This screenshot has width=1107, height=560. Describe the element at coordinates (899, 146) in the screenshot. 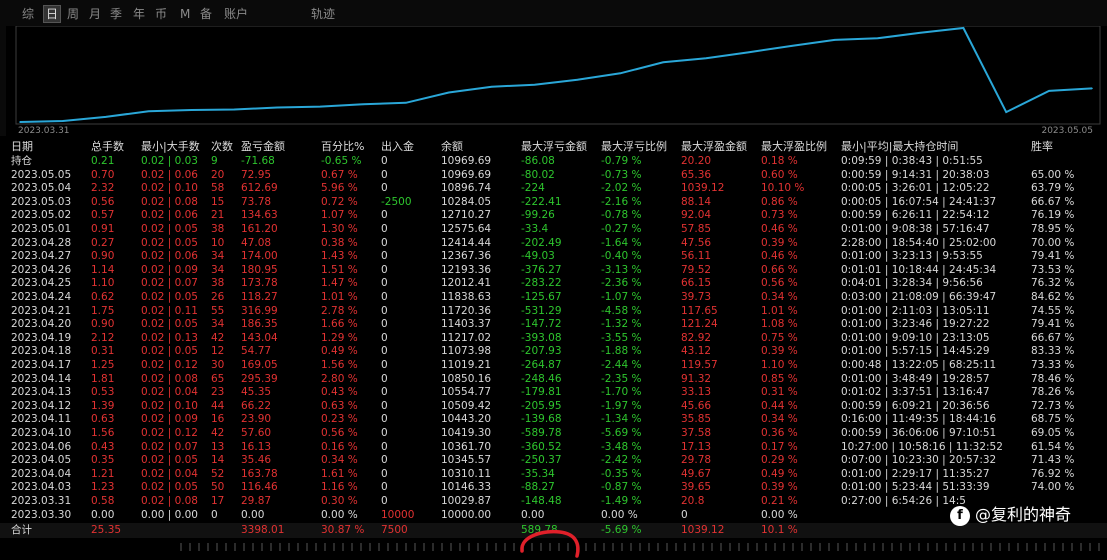

I see `column-header: 最小|平均|最大持仓时间` at that location.